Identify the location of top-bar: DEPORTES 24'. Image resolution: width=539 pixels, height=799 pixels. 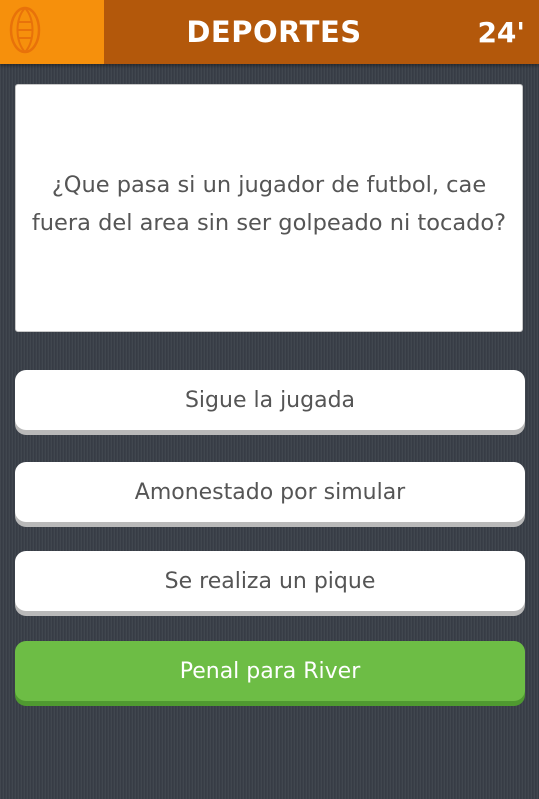
(269, 32).